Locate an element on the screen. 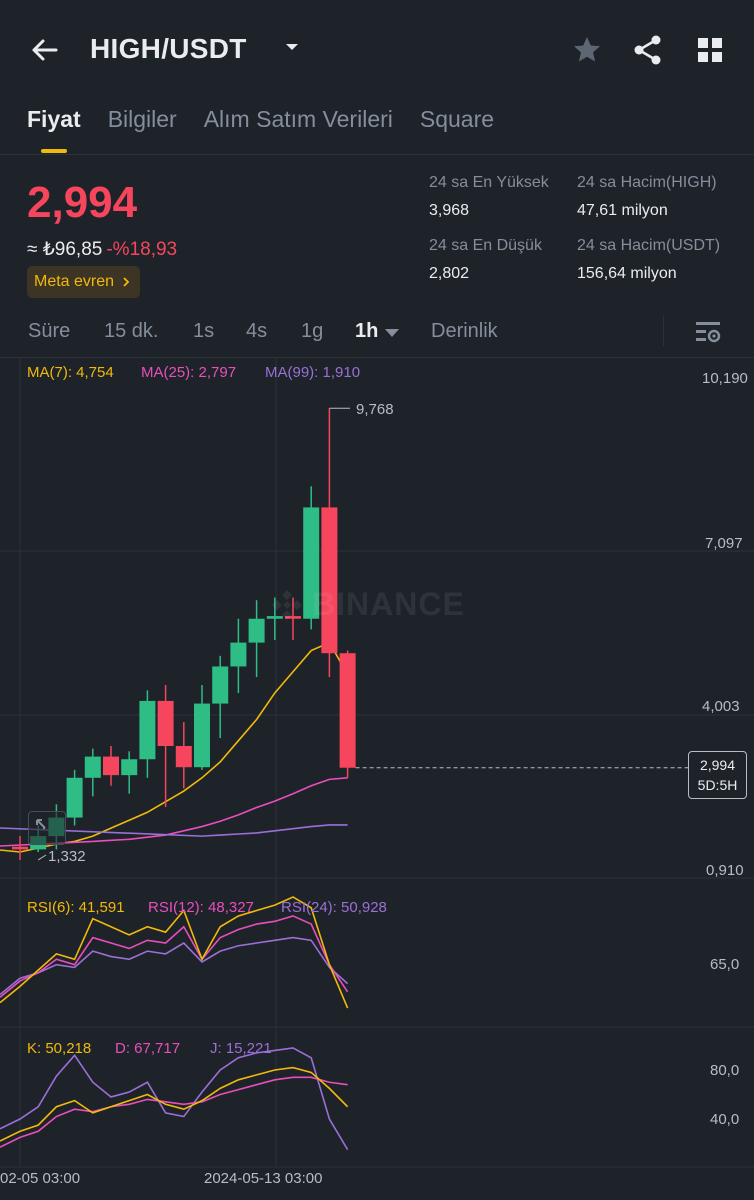 This screenshot has width=754, height=1200. ma25-line is located at coordinates (220, 810).